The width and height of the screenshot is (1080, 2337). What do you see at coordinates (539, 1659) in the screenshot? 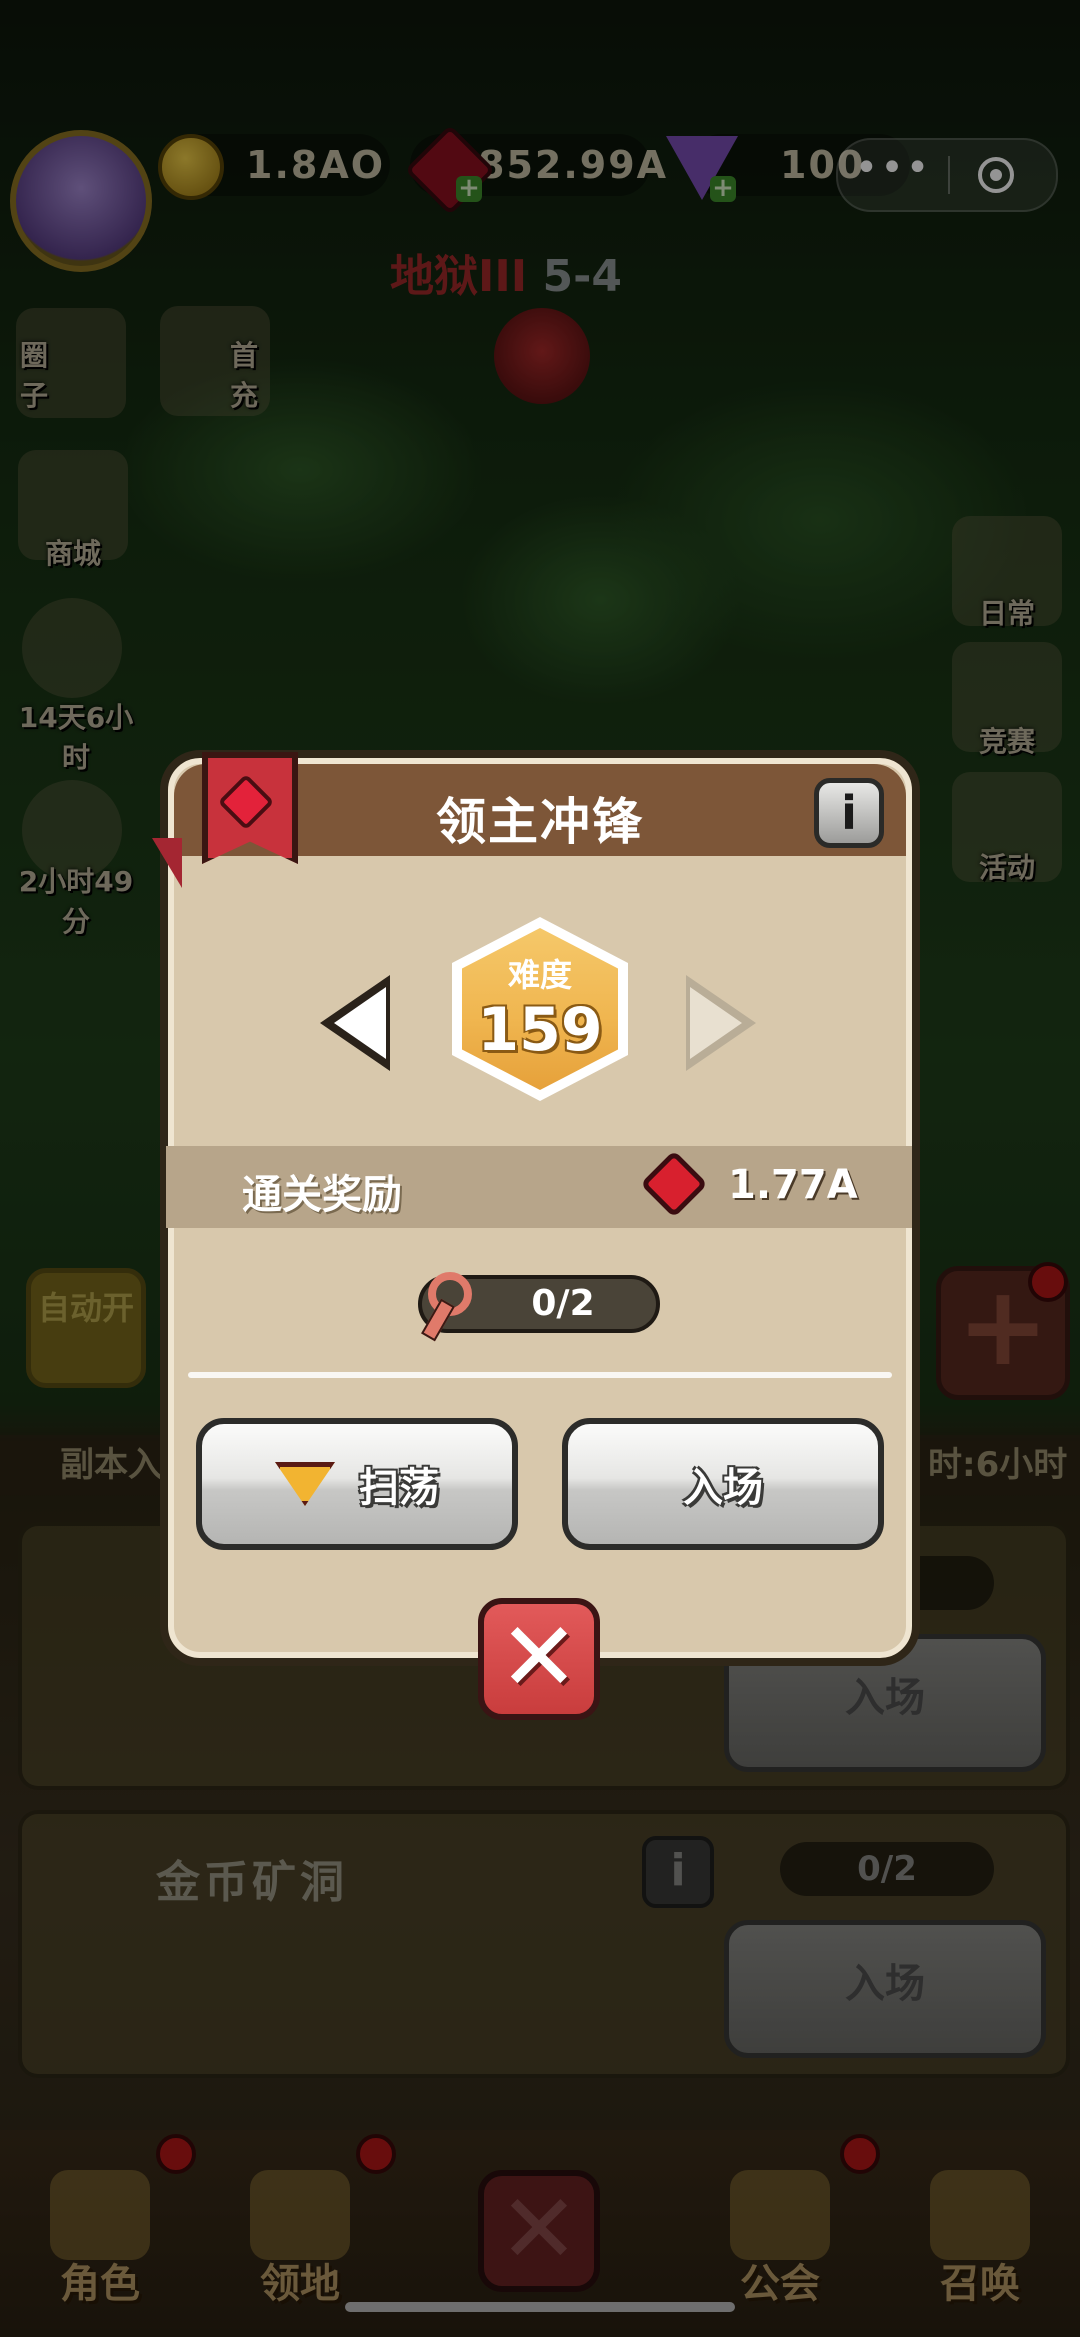
I see `close-dialog-button: ✕` at bounding box center [539, 1659].